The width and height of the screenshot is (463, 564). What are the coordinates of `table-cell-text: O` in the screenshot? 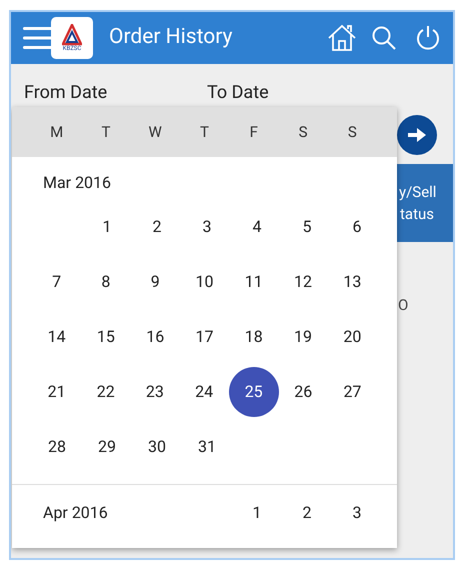 It's located at (403, 305).